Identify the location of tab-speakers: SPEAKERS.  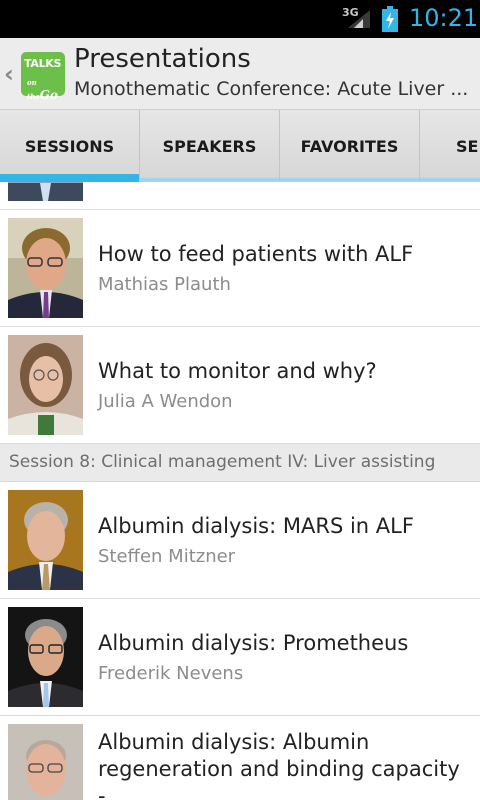
(210, 146).